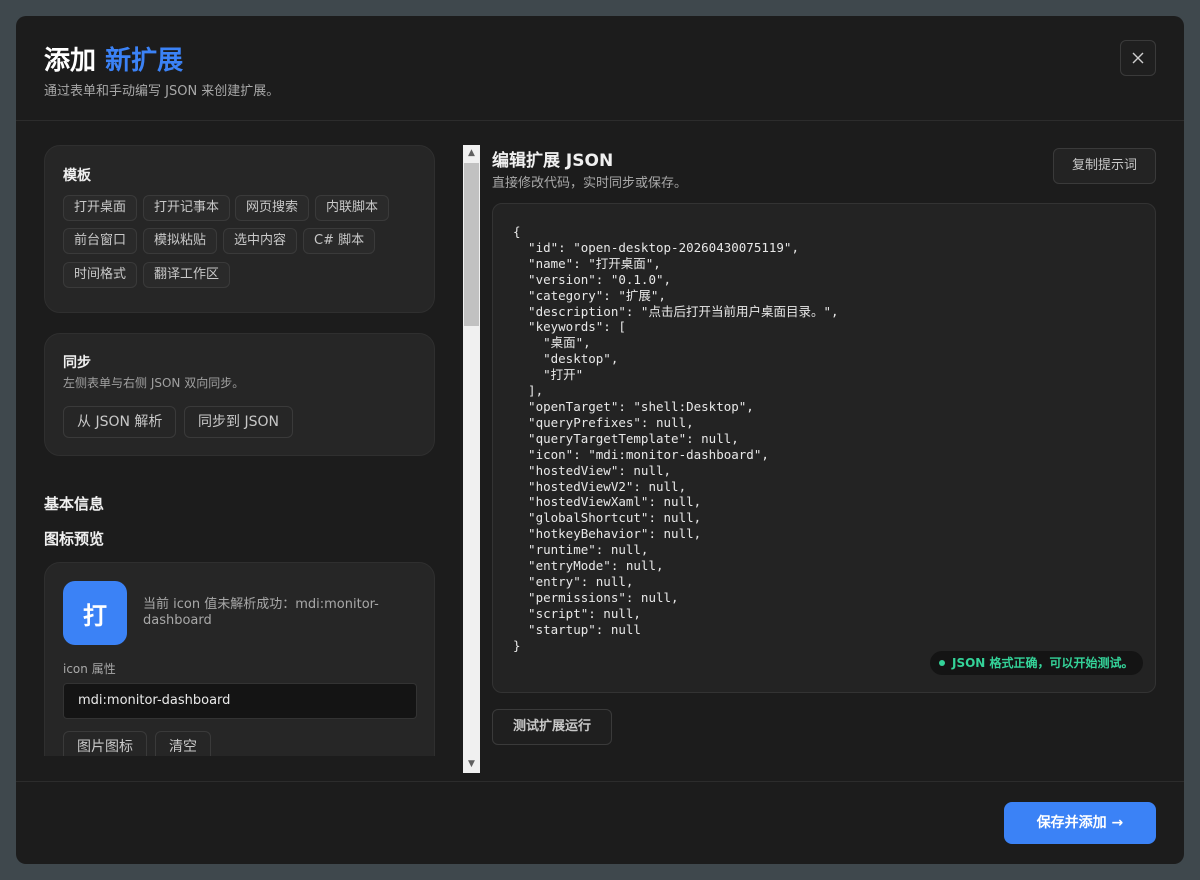 The image size is (1200, 880). I want to click on scrollbar-thumb, so click(471, 244).